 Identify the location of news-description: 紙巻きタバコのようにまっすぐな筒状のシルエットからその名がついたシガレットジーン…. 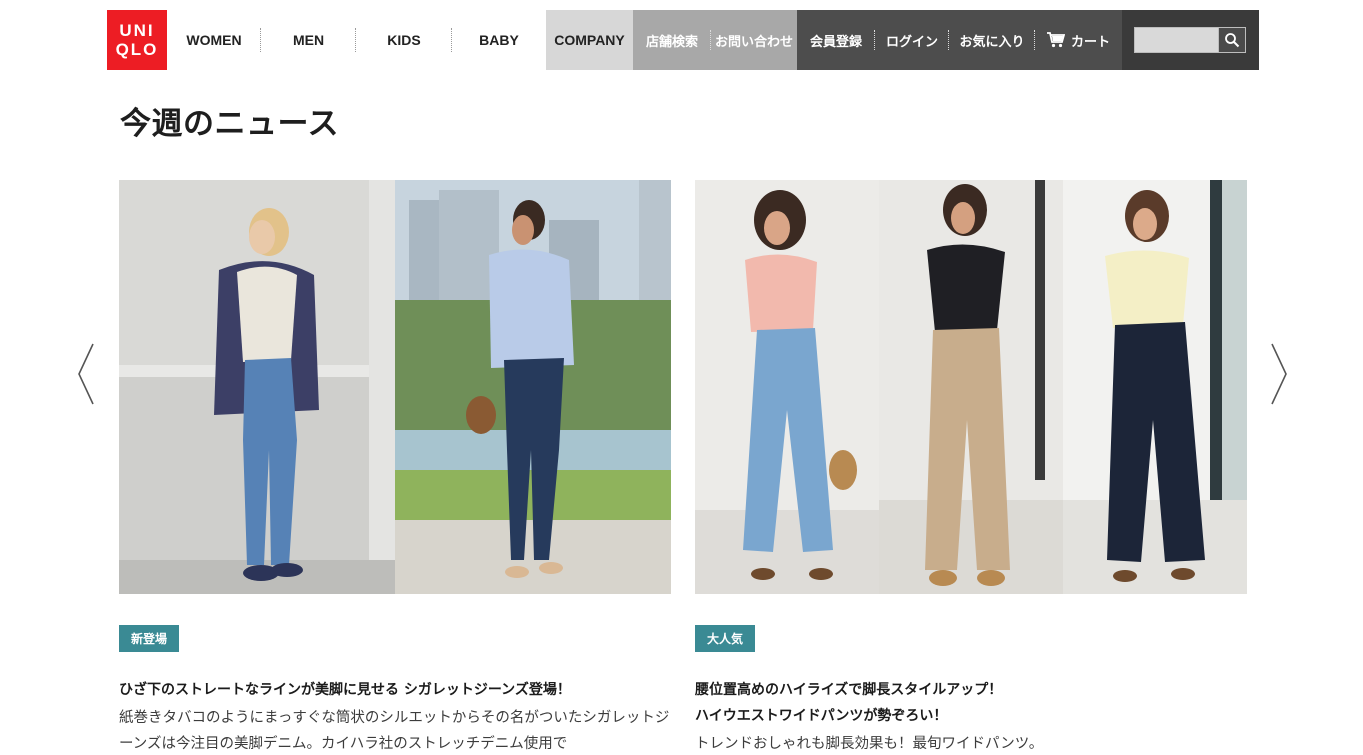
(394, 731).